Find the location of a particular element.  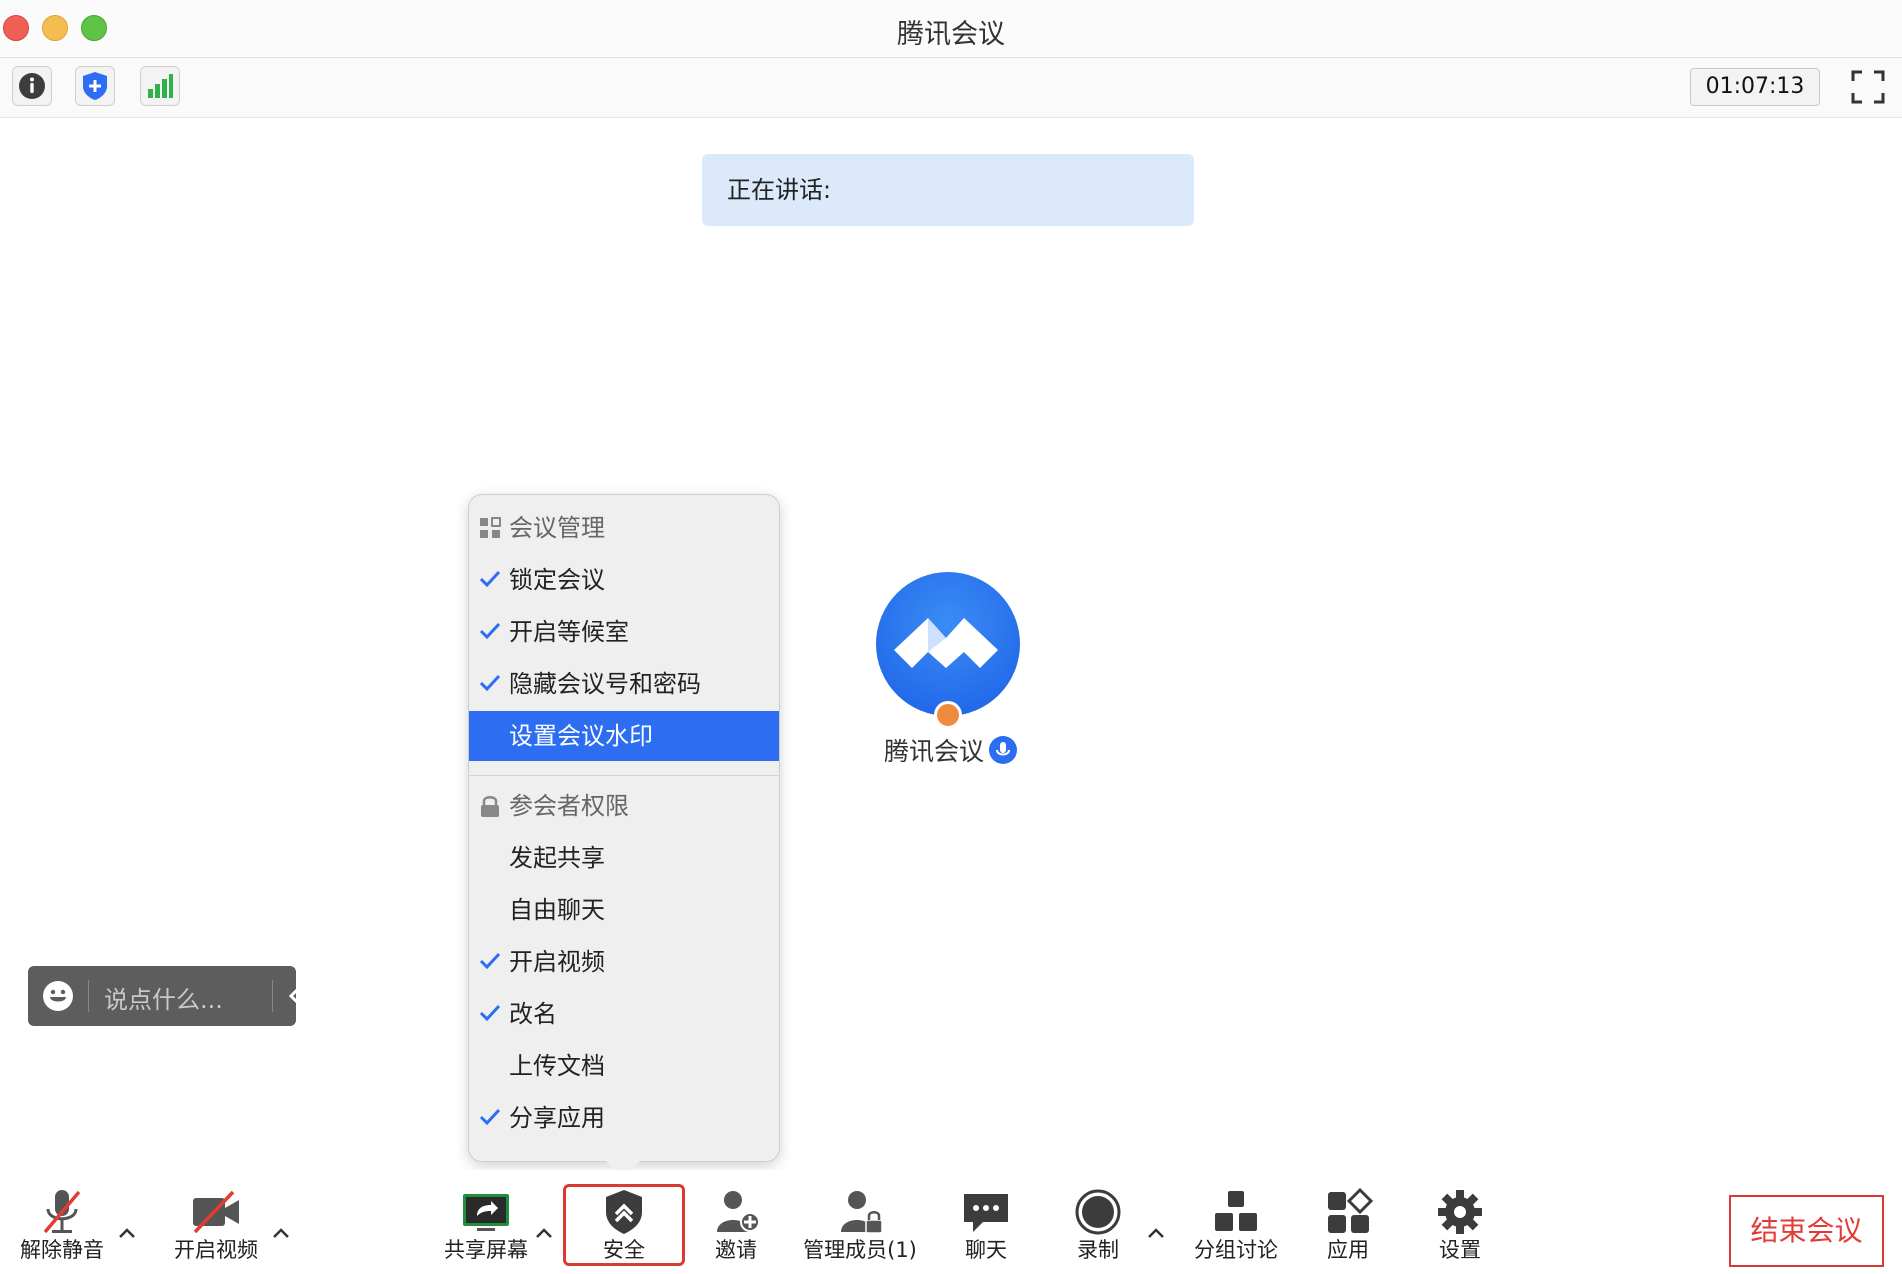

add-person-icon is located at coordinates (738, 1211).